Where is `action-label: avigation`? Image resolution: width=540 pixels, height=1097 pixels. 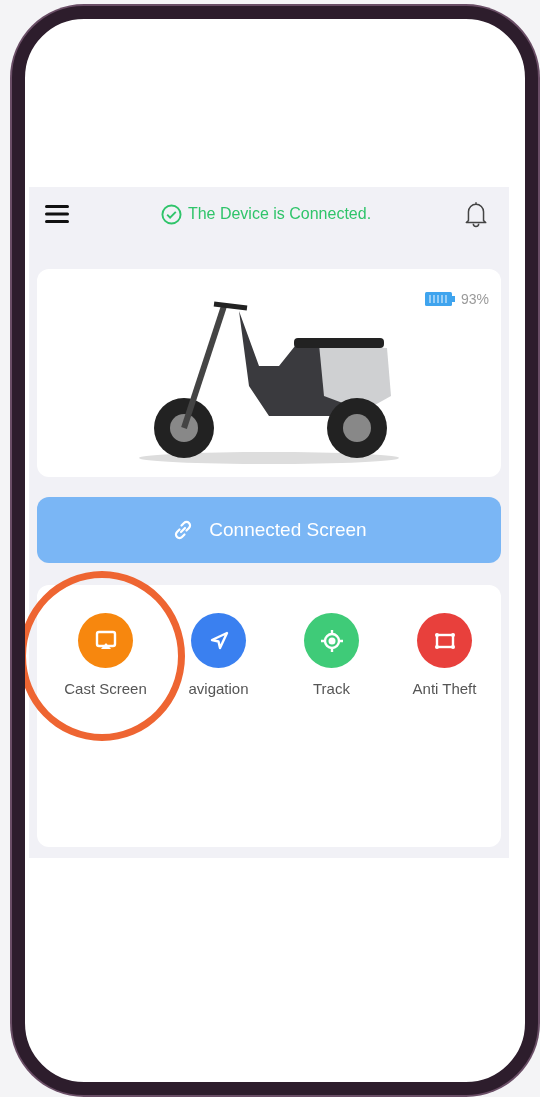
action-label: avigation is located at coordinates (218, 688).